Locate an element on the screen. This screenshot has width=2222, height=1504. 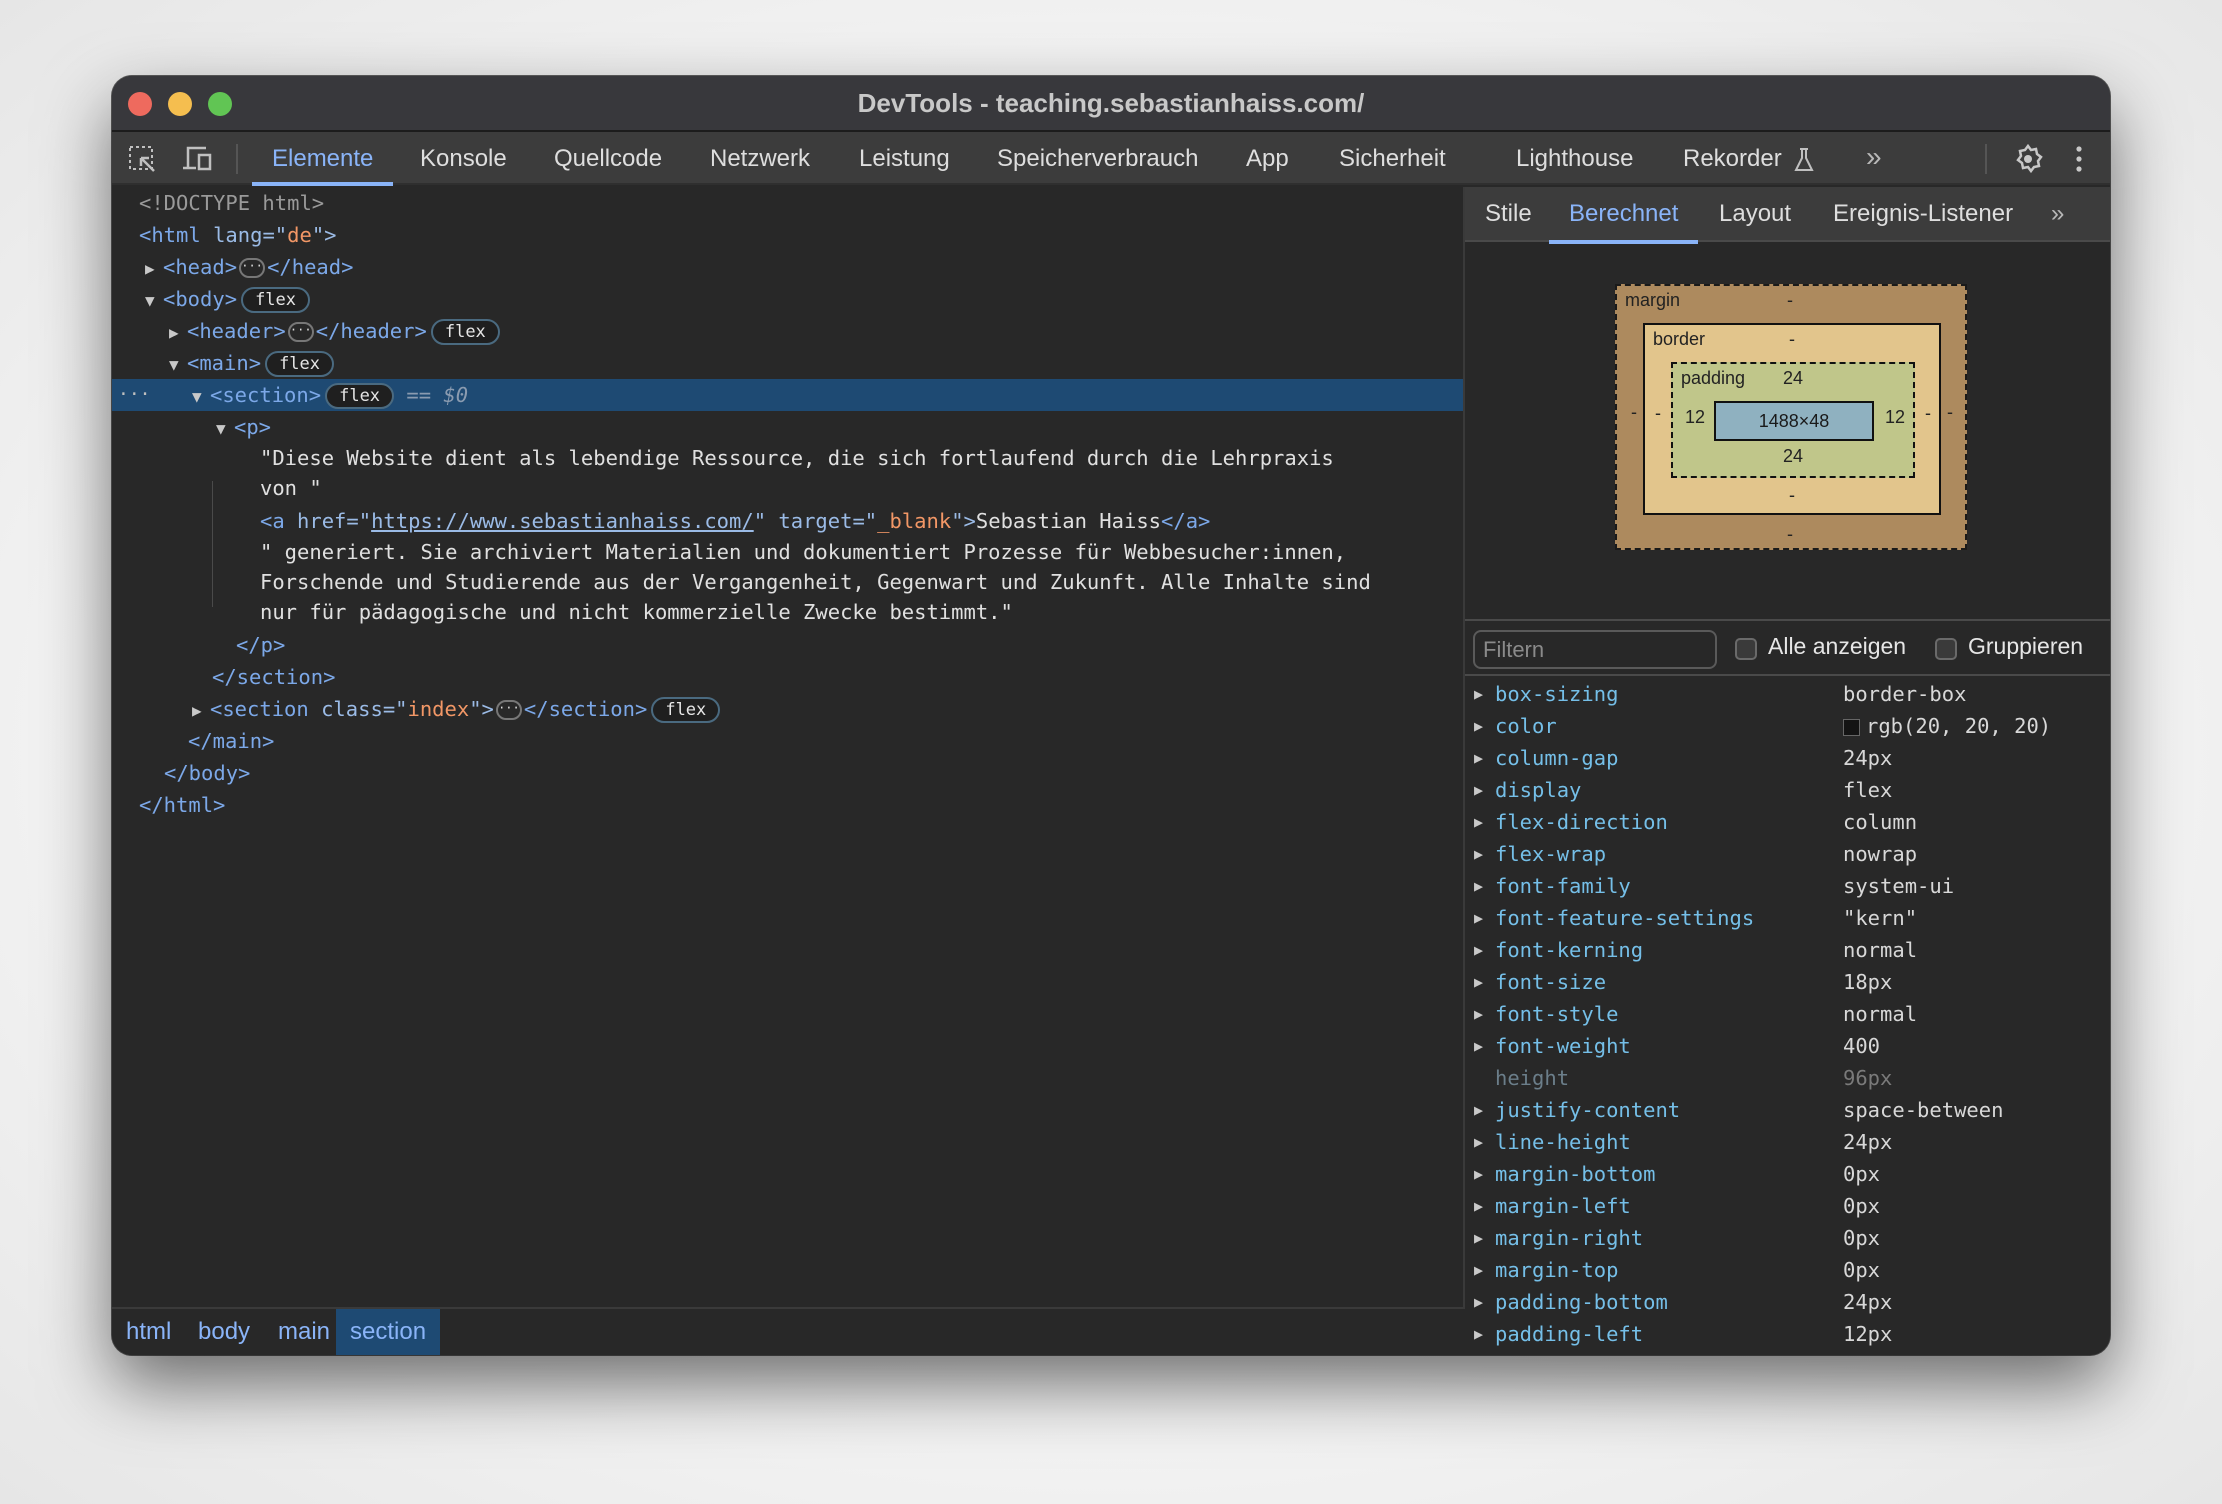
computed-property-row: ▶ font-size 18px is located at coordinates (1787, 982).